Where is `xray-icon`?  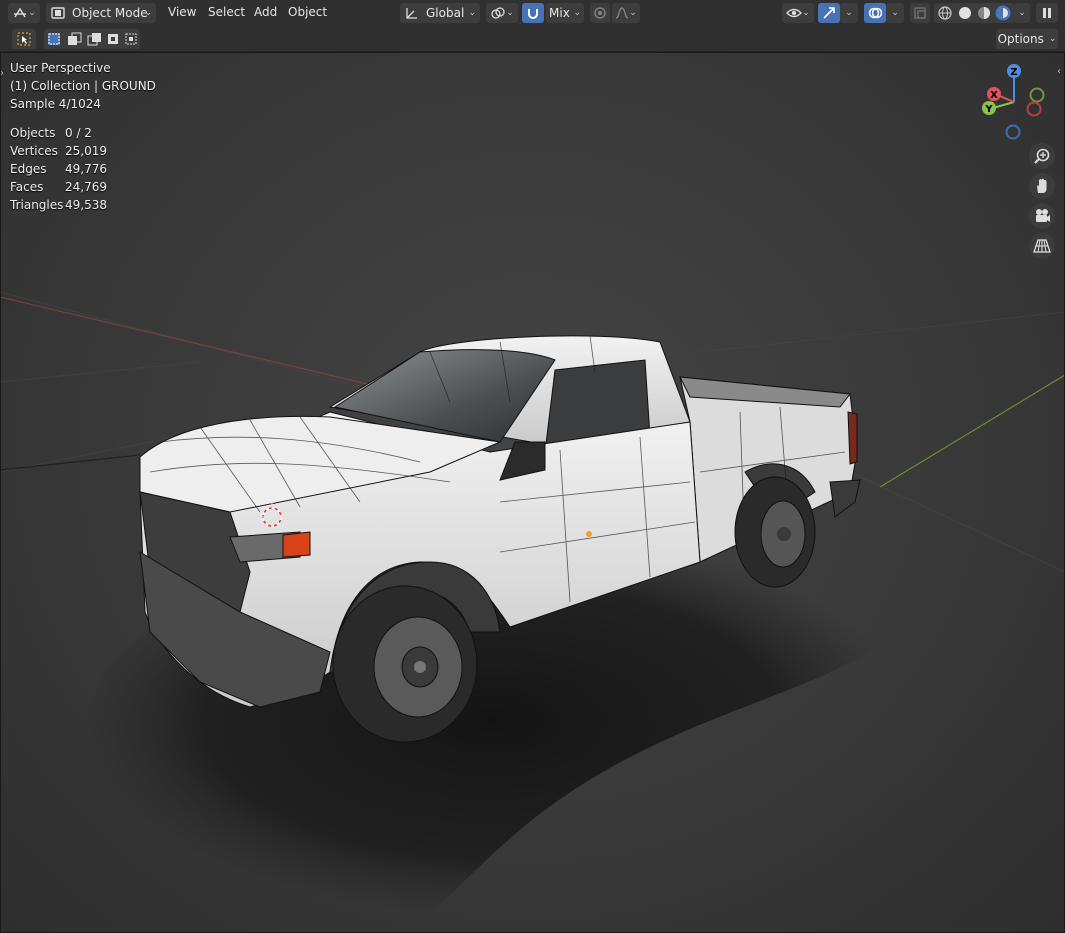 xray-icon is located at coordinates (920, 13).